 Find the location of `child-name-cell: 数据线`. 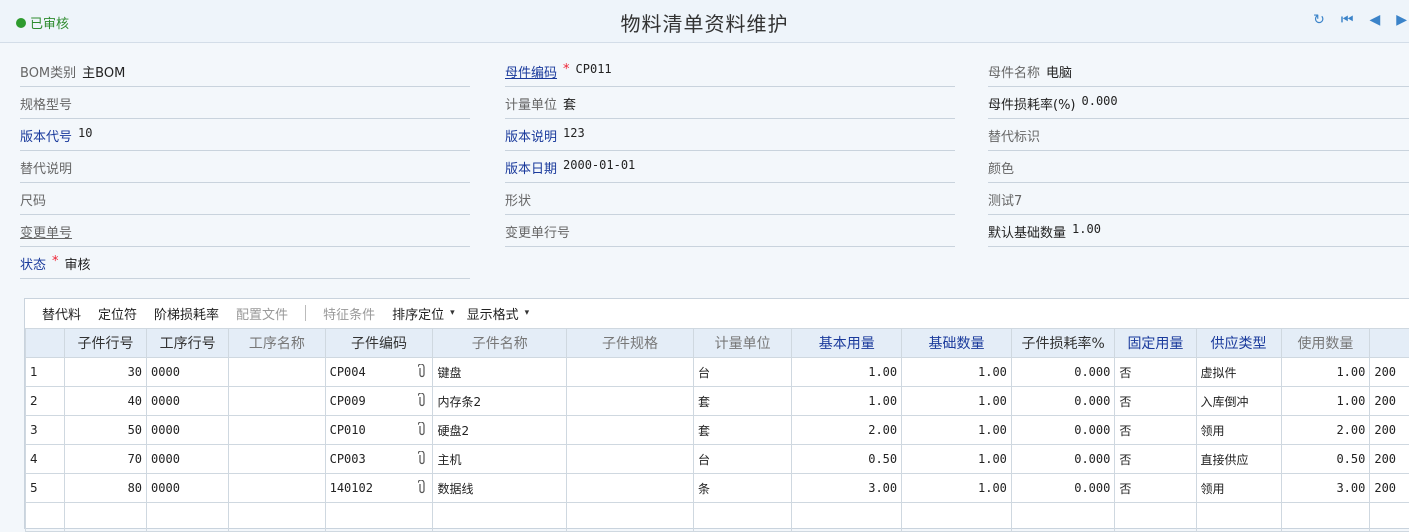

child-name-cell: 数据线 is located at coordinates (500, 488).